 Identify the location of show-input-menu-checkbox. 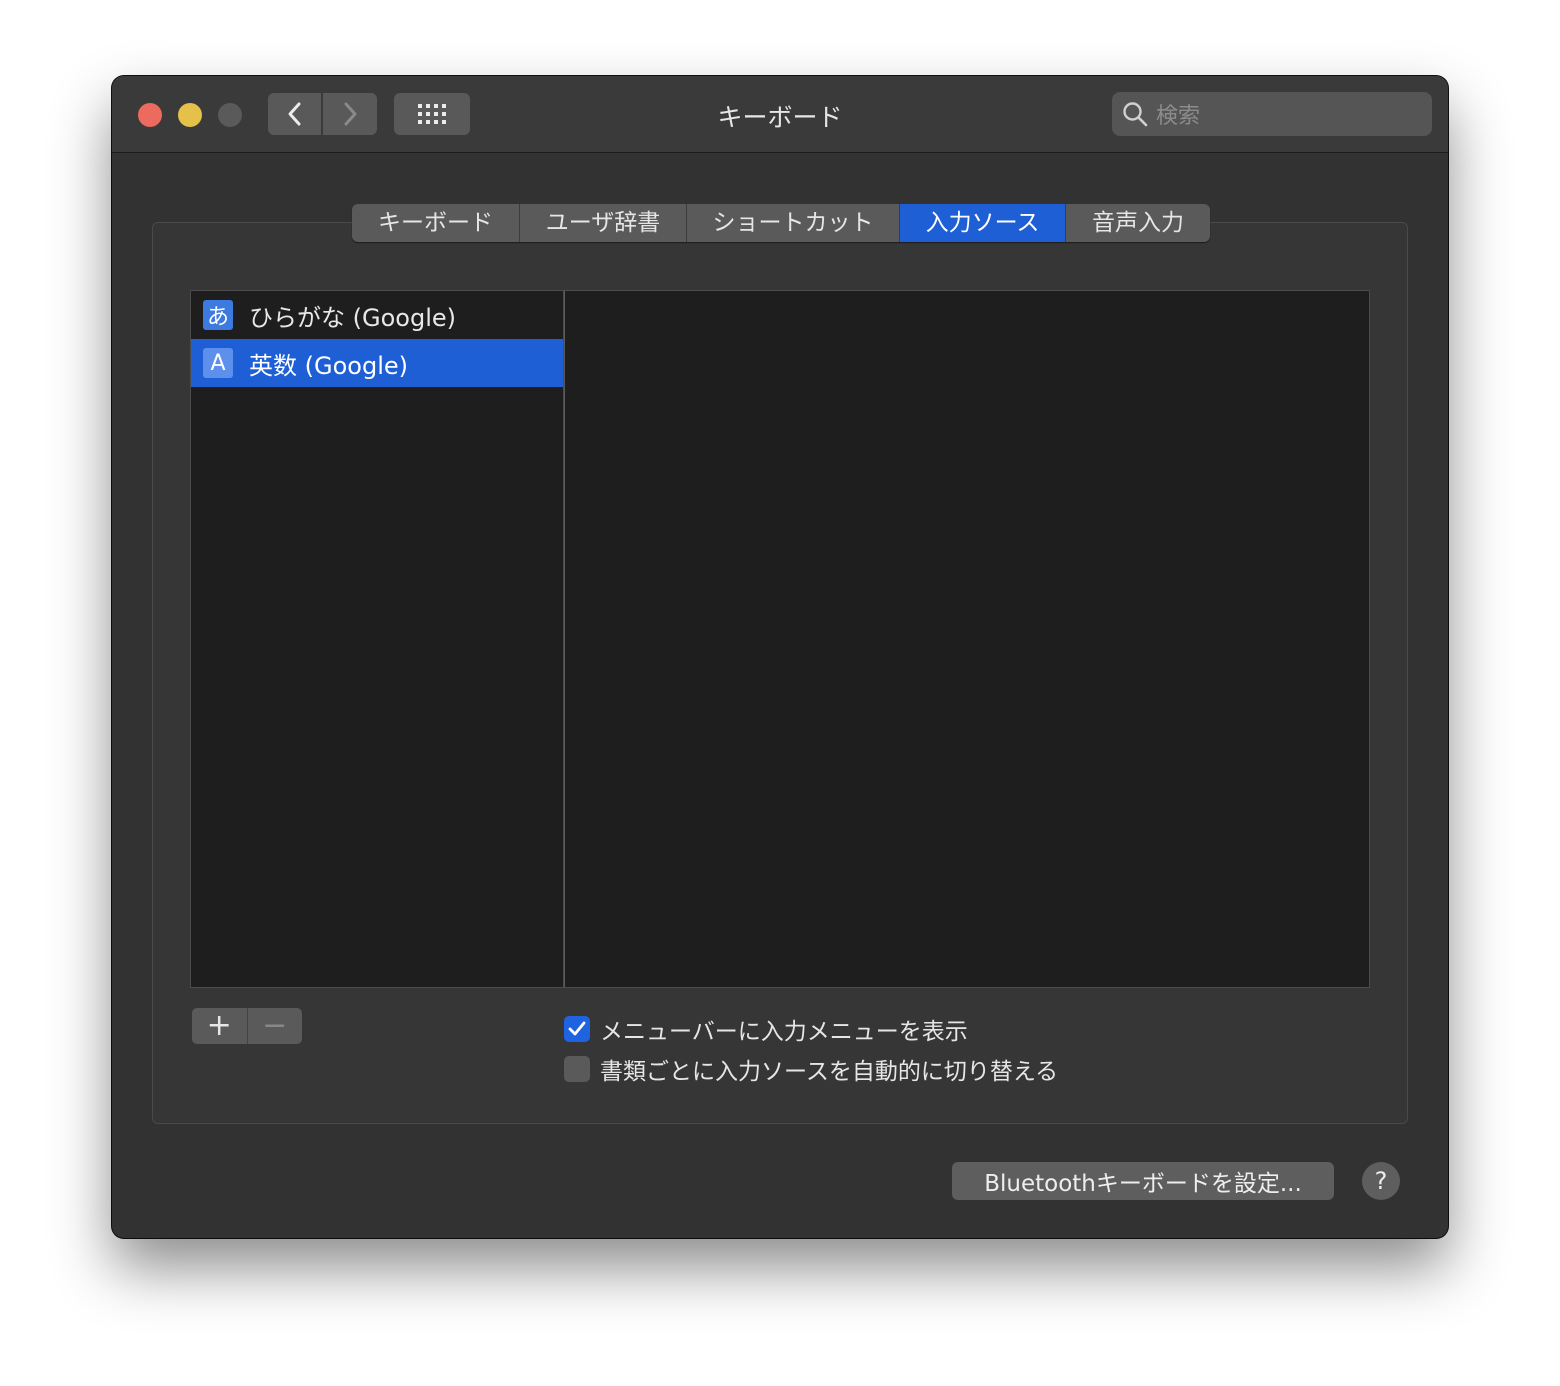
(577, 1029).